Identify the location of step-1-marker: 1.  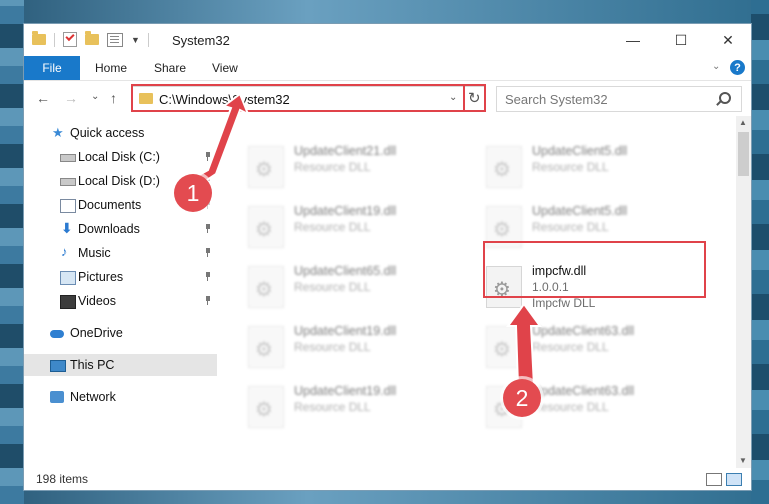
(193, 193).